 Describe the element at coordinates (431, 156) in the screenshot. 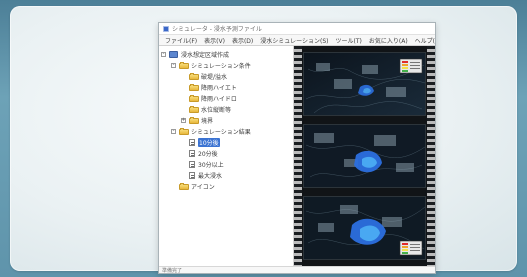

I see `film-perforation-right` at that location.